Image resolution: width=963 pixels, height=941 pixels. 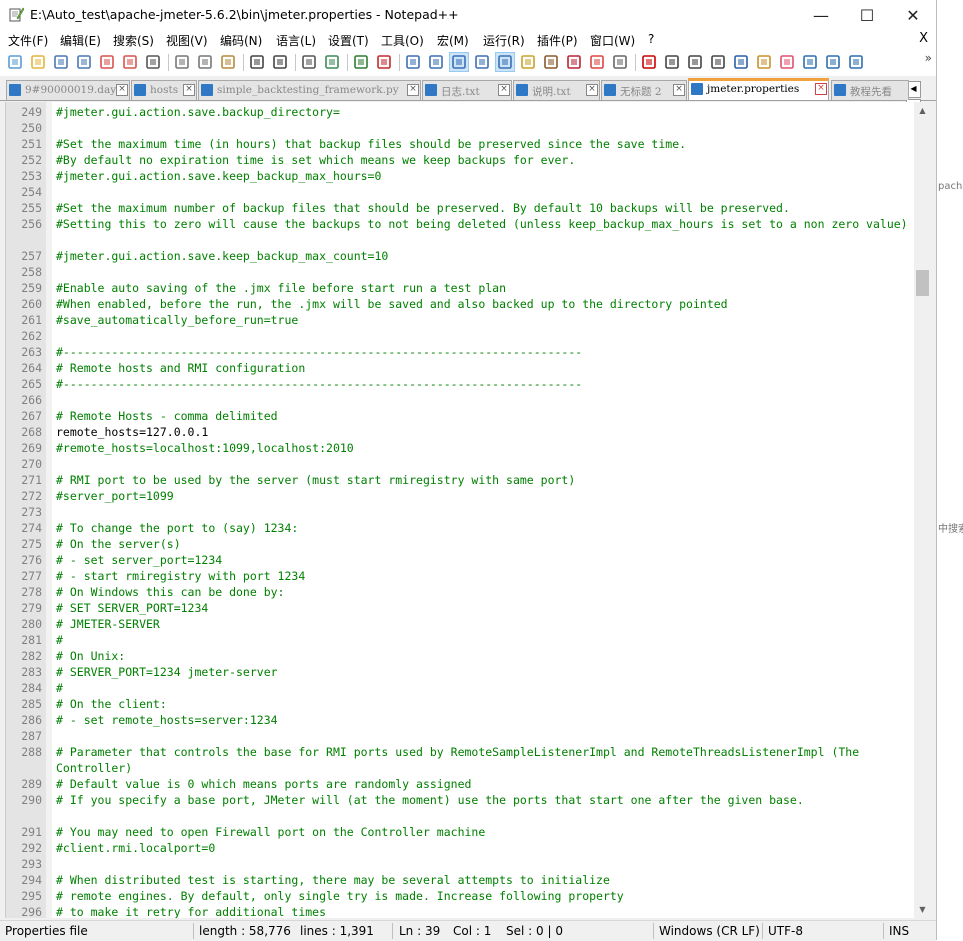 What do you see at coordinates (436, 62) in the screenshot?
I see `sync-horizontal-icon` at bounding box center [436, 62].